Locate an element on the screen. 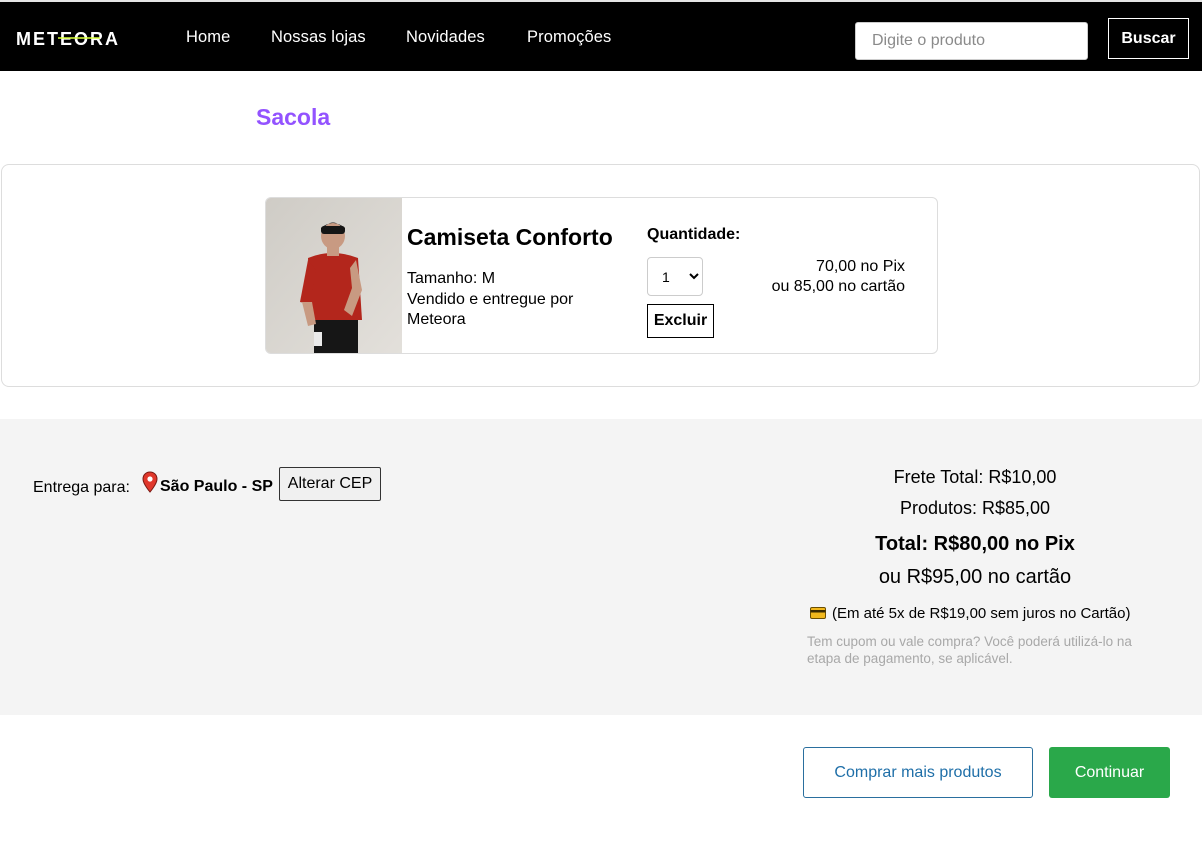  shipping-total: Frete Total: R$10,00 is located at coordinates (975, 477).